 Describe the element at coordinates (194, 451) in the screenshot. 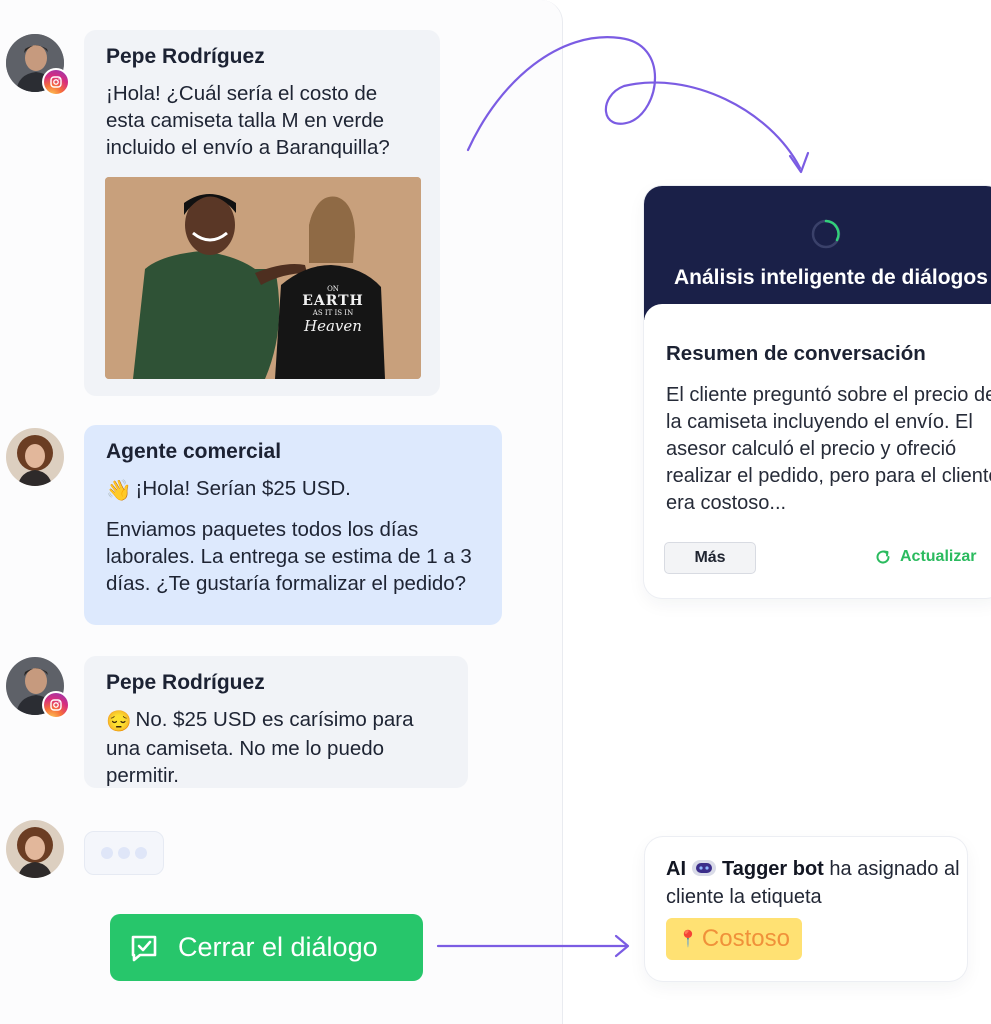

I see `message-sender: Agente comercial` at that location.